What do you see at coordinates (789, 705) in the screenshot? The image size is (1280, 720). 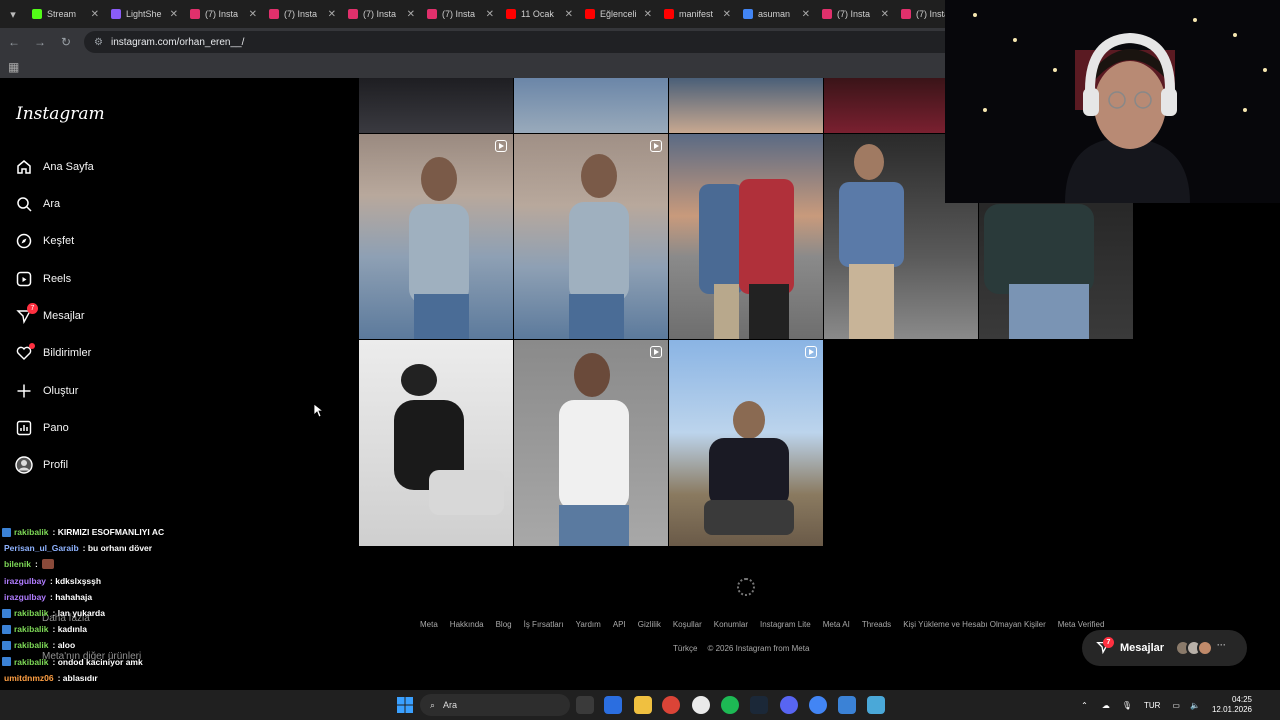 I see `discord-icon` at bounding box center [789, 705].